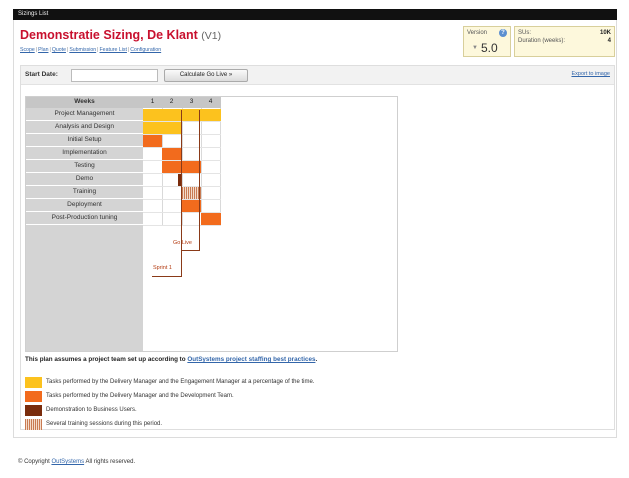 This screenshot has height=478, width=629. Describe the element at coordinates (152, 141) in the screenshot. I see `bar-initial-setup` at that location.